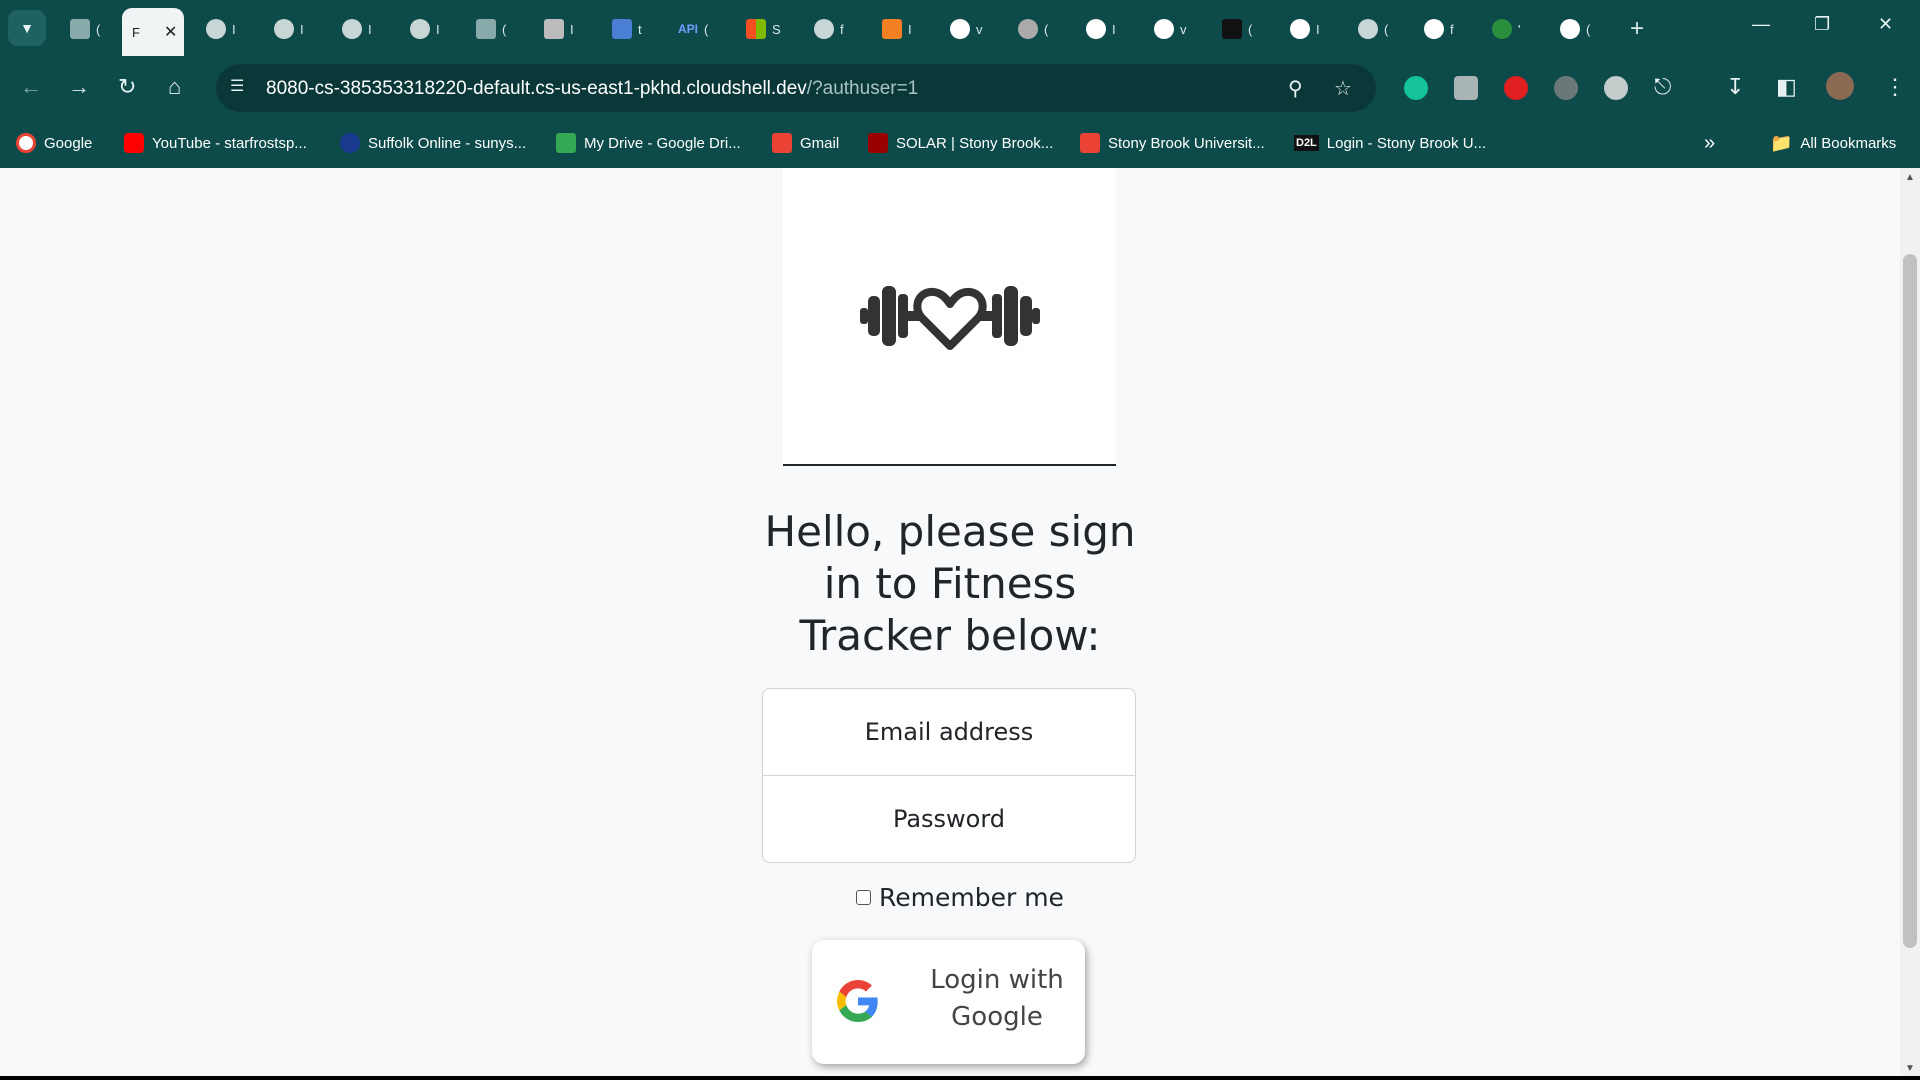  I want to click on tab-active: F ✕, so click(153, 32).